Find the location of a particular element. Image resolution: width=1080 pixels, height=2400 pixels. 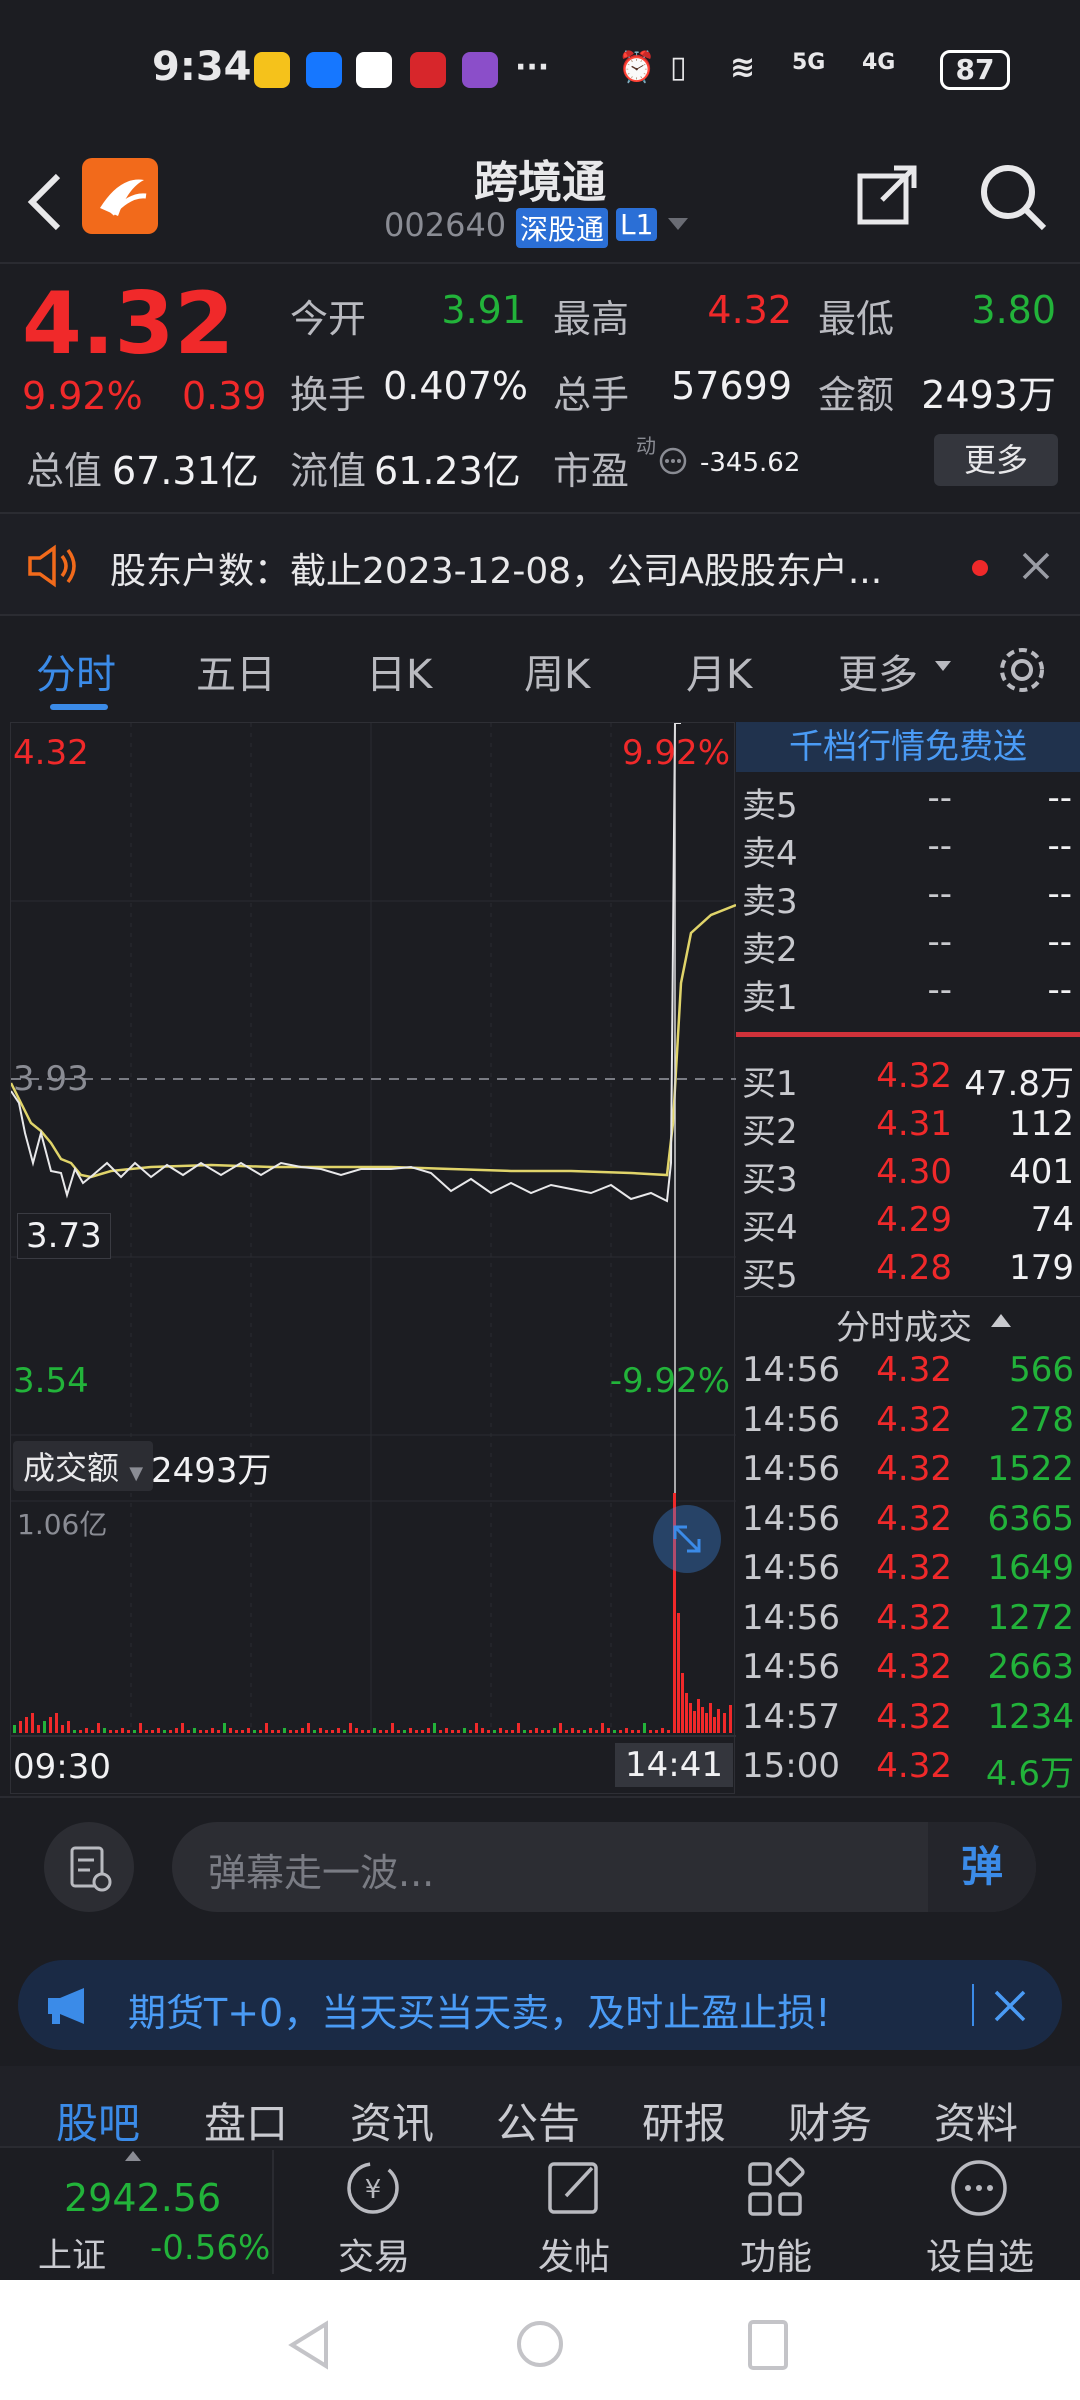

megaphone-icon is located at coordinates (66, 2006).